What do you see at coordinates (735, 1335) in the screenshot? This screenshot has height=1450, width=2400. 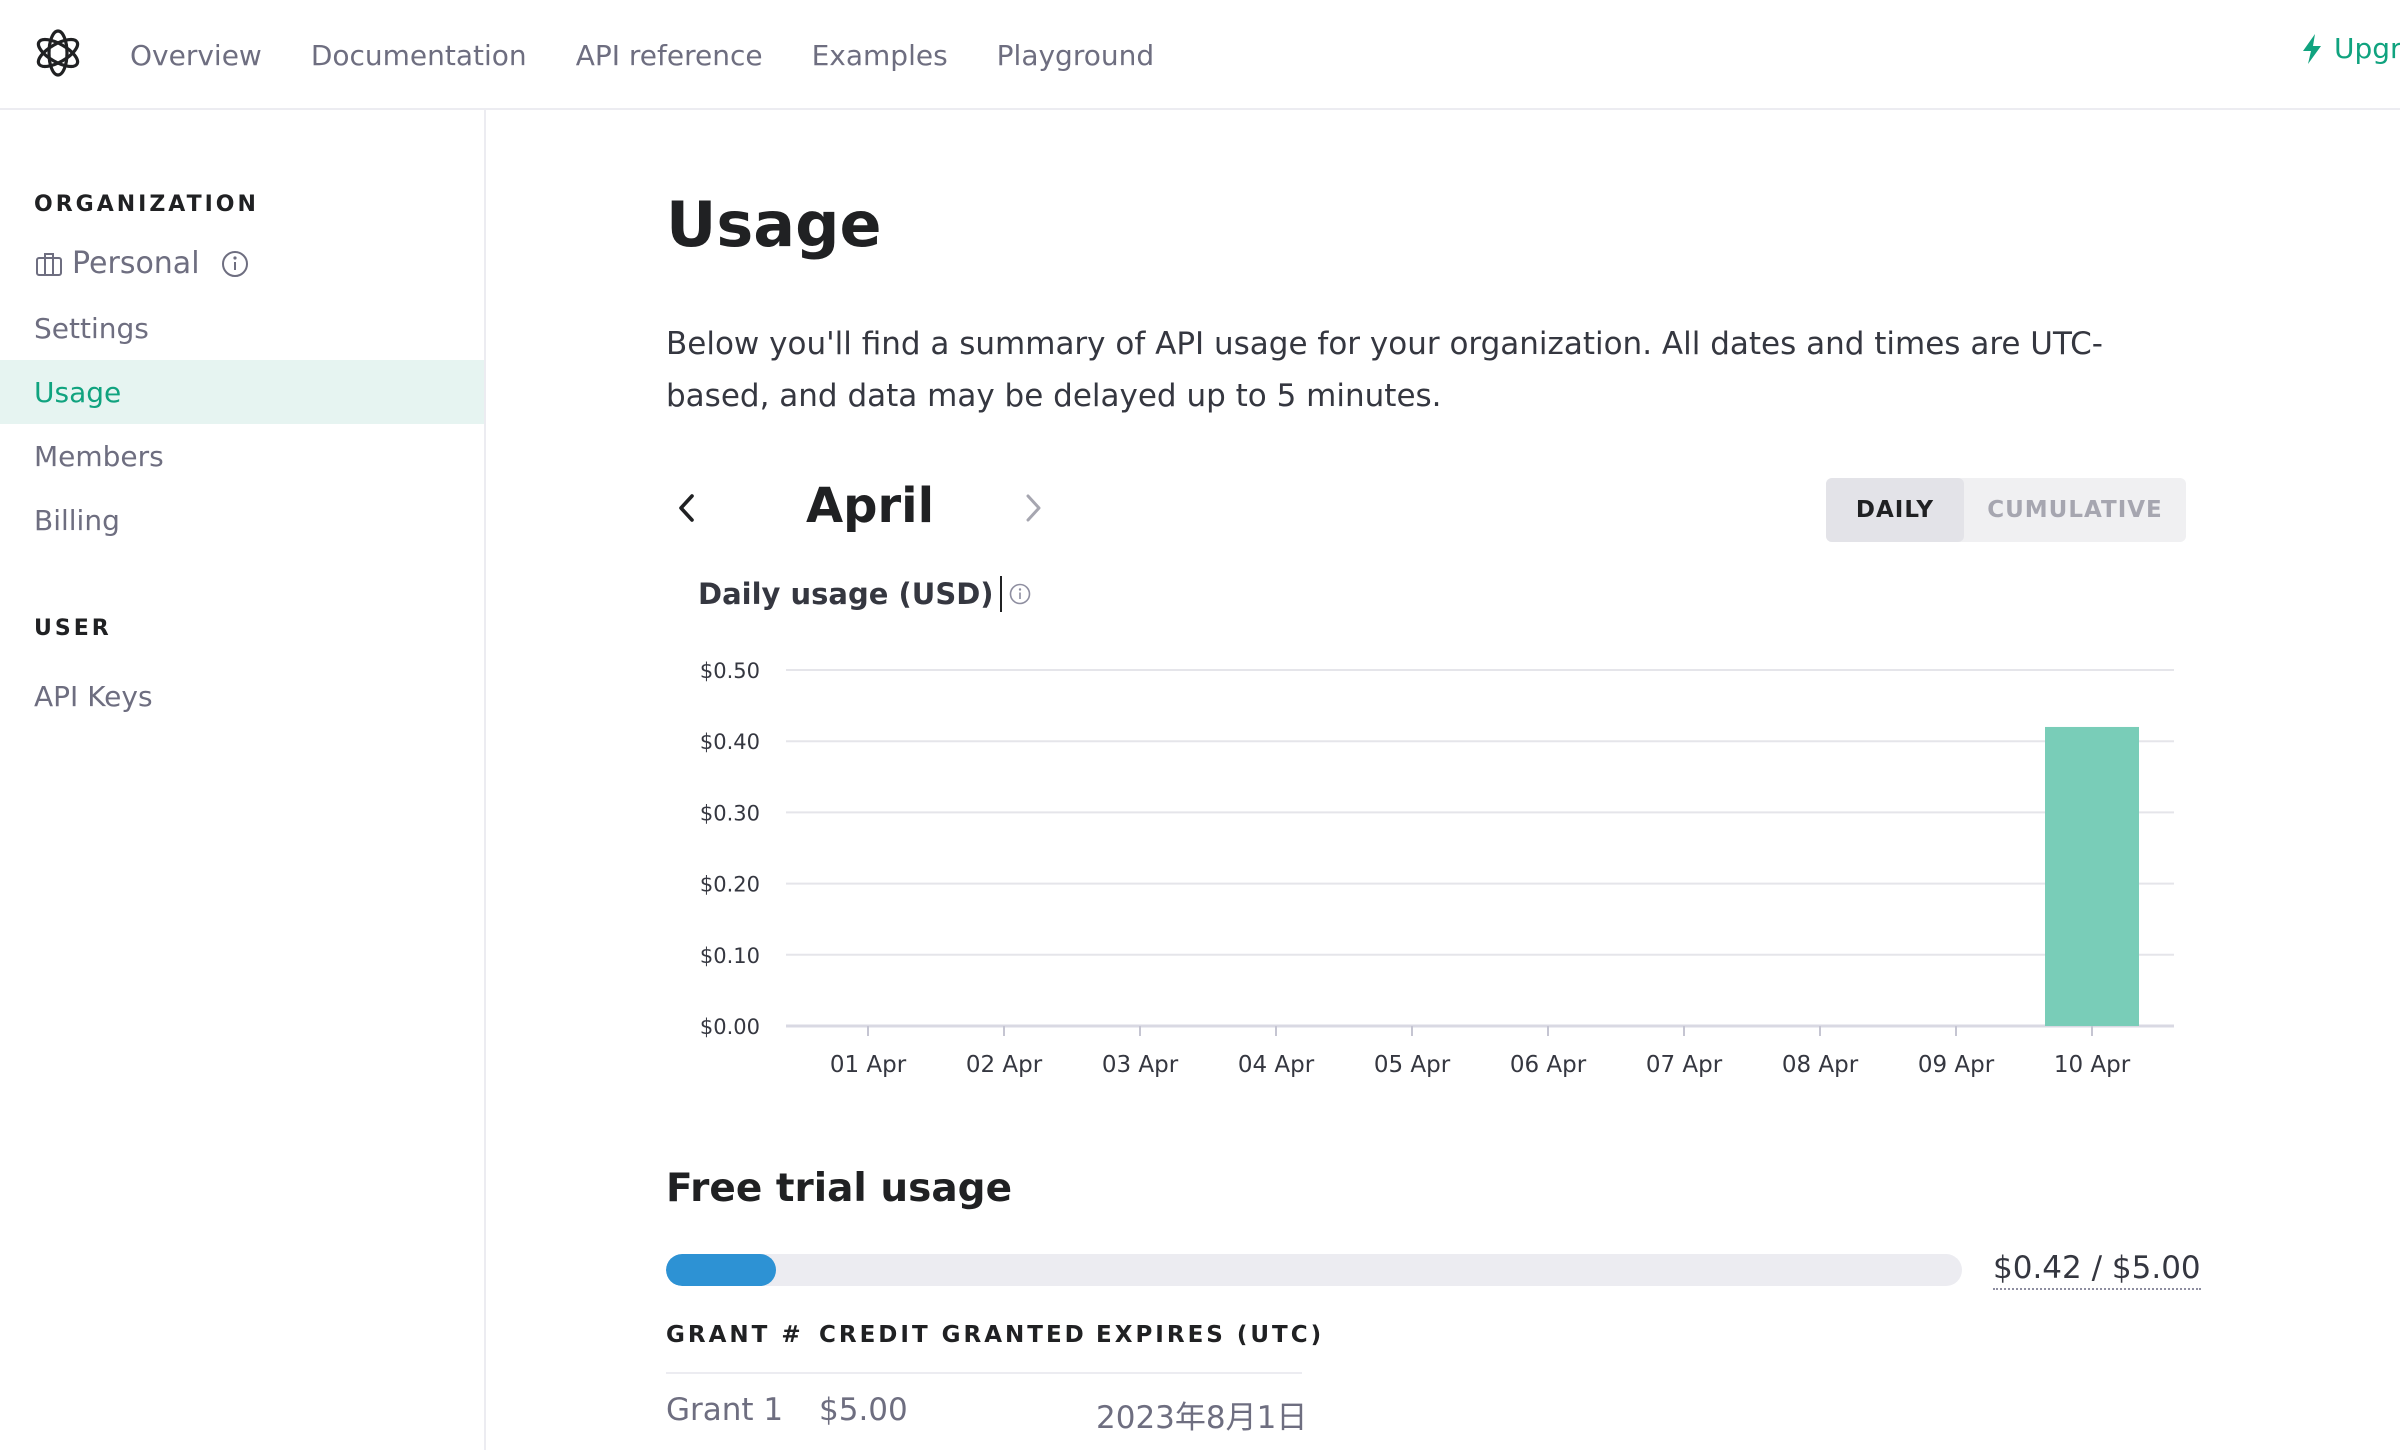 I see `header-grant-number: GRANT #` at bounding box center [735, 1335].